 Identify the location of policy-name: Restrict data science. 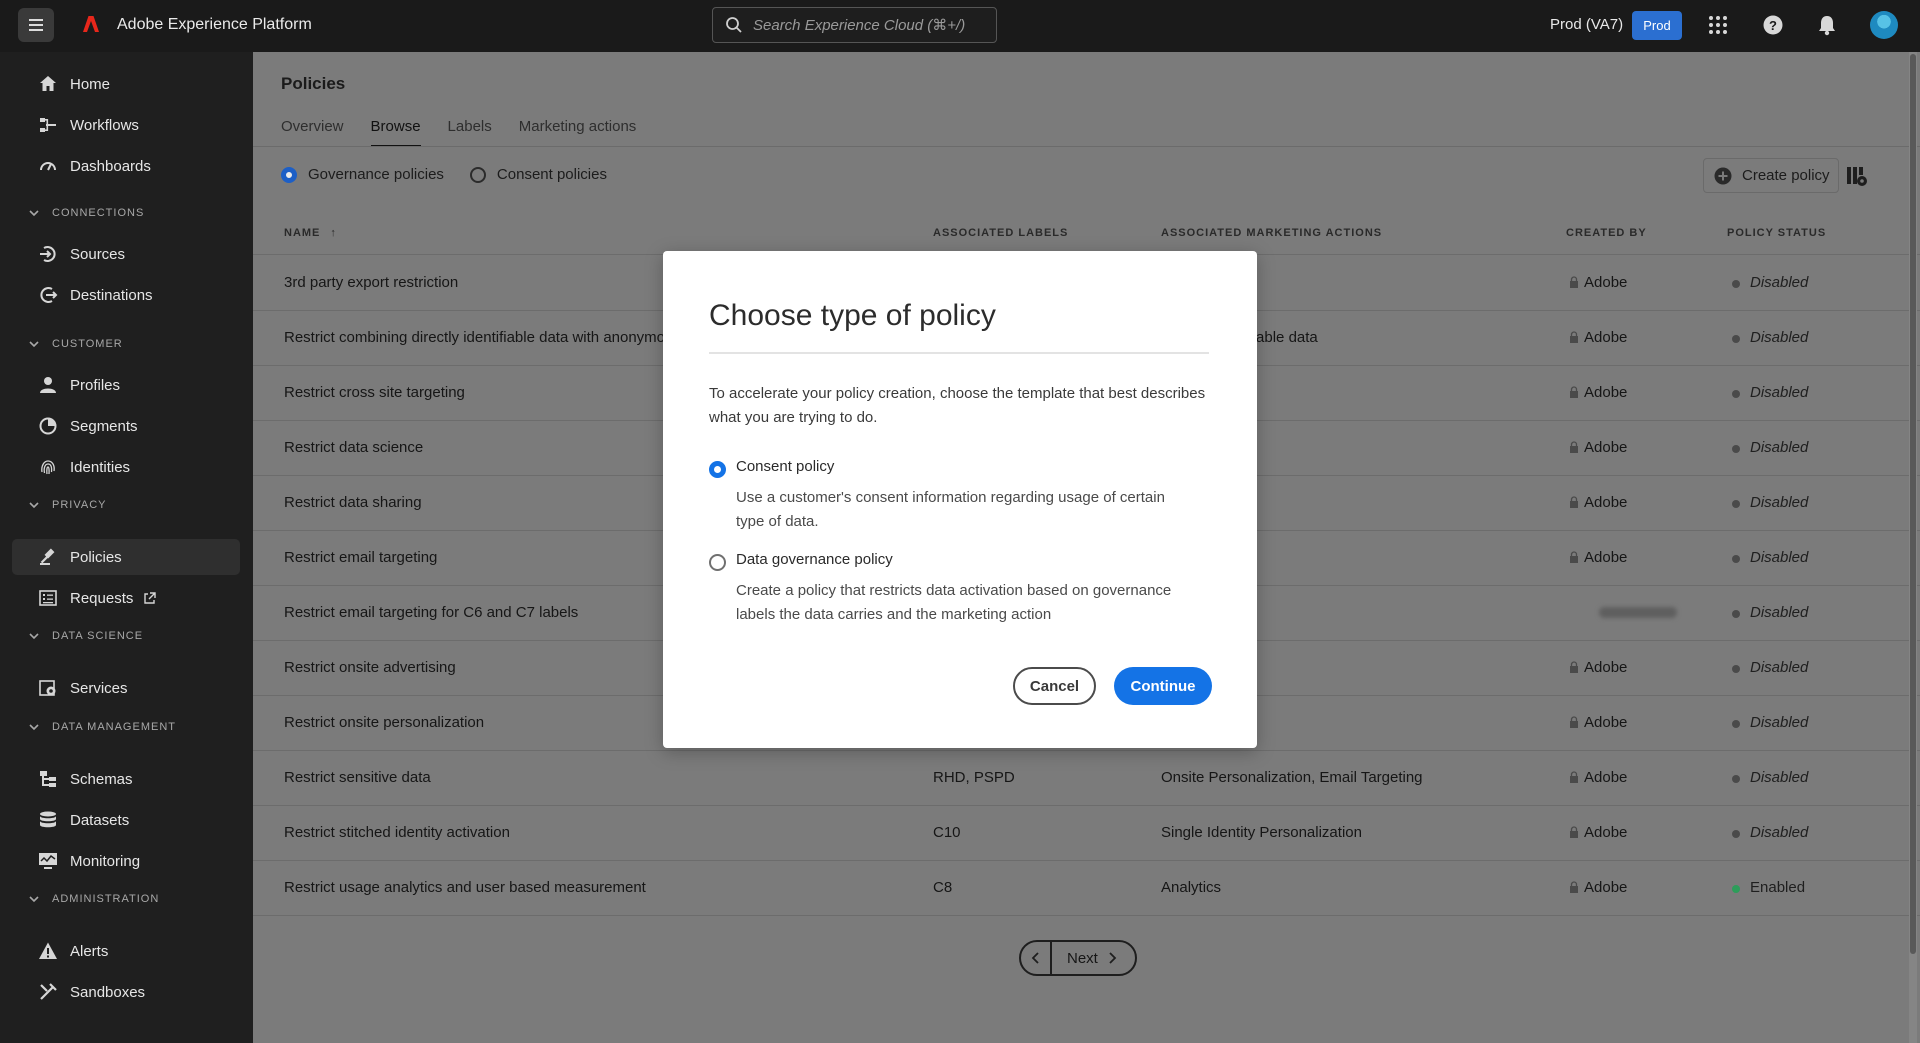
(353, 447).